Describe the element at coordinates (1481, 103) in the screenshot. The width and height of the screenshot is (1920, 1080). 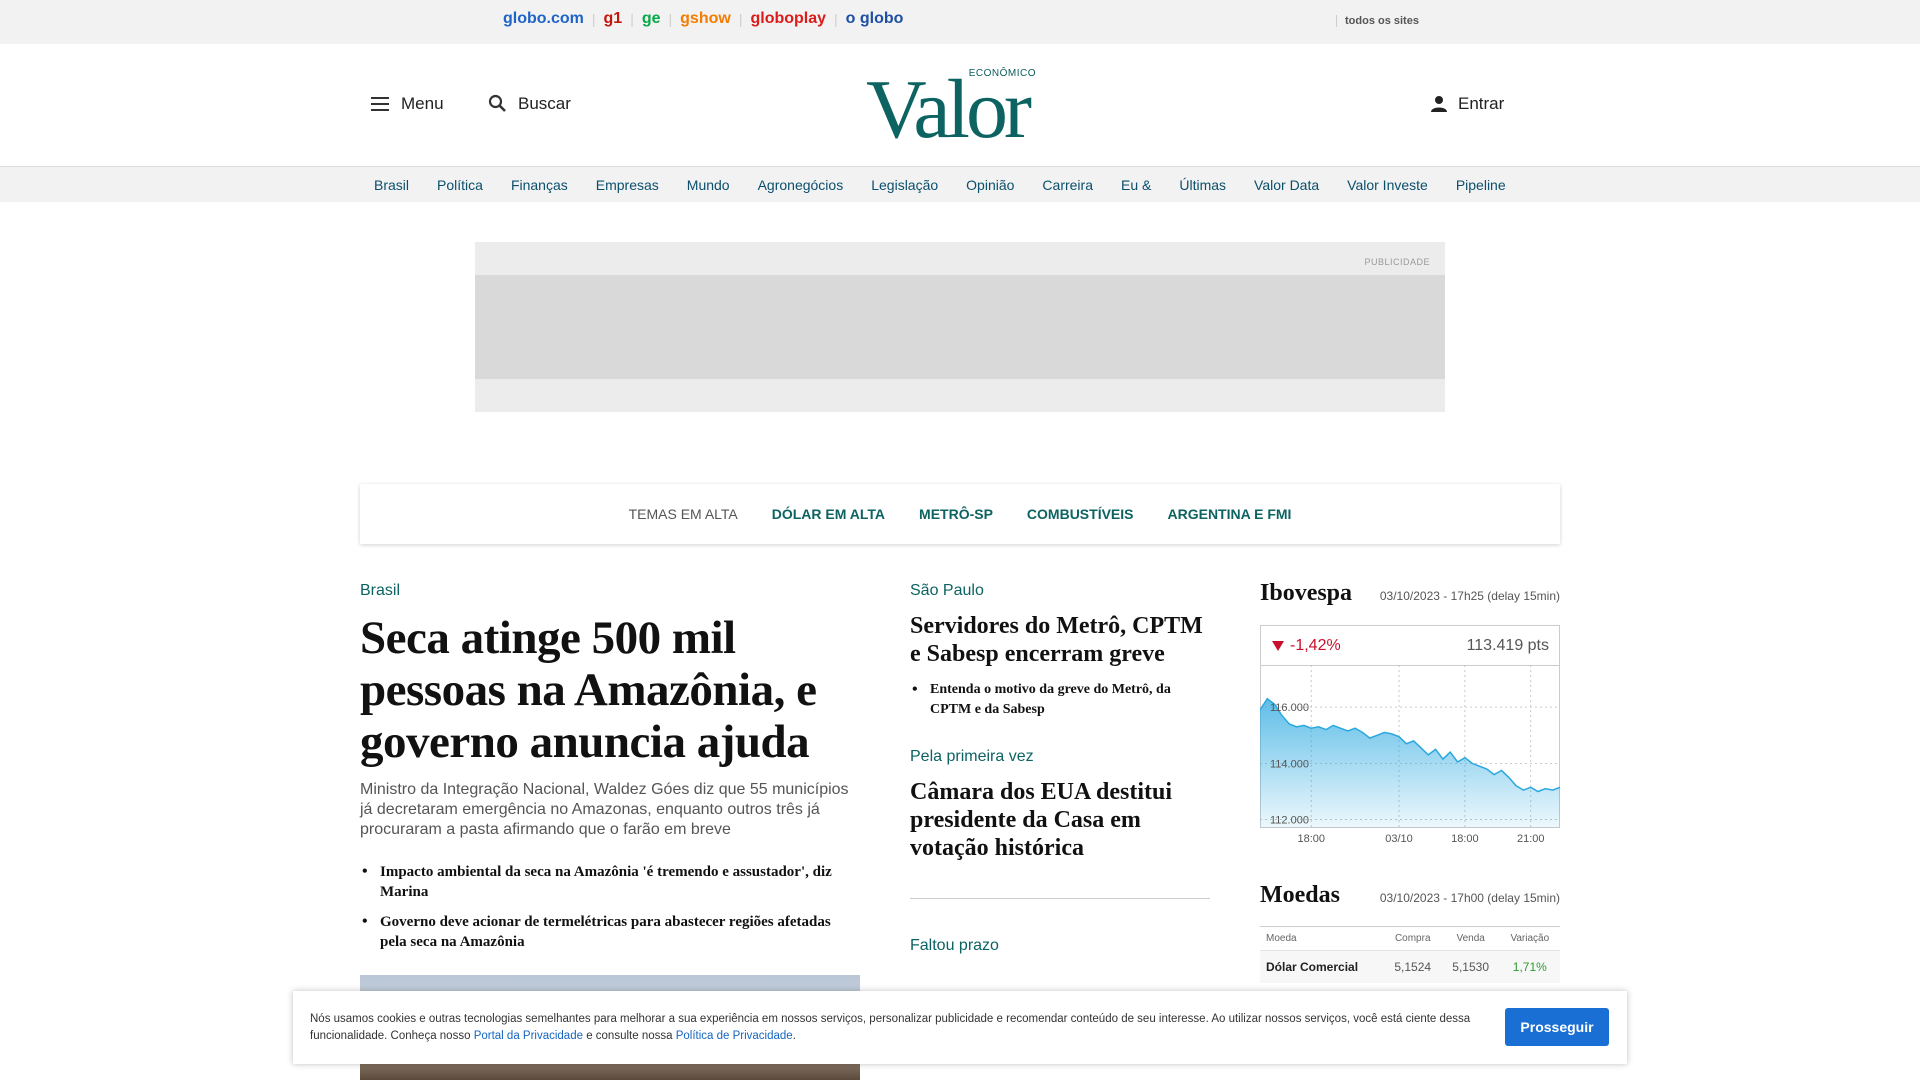
I see `login-label: Entrar` at that location.